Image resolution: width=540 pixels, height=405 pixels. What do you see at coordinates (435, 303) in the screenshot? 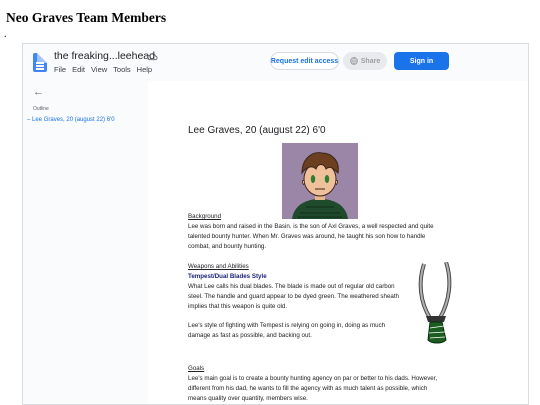
I see `dual-blades-image` at bounding box center [435, 303].